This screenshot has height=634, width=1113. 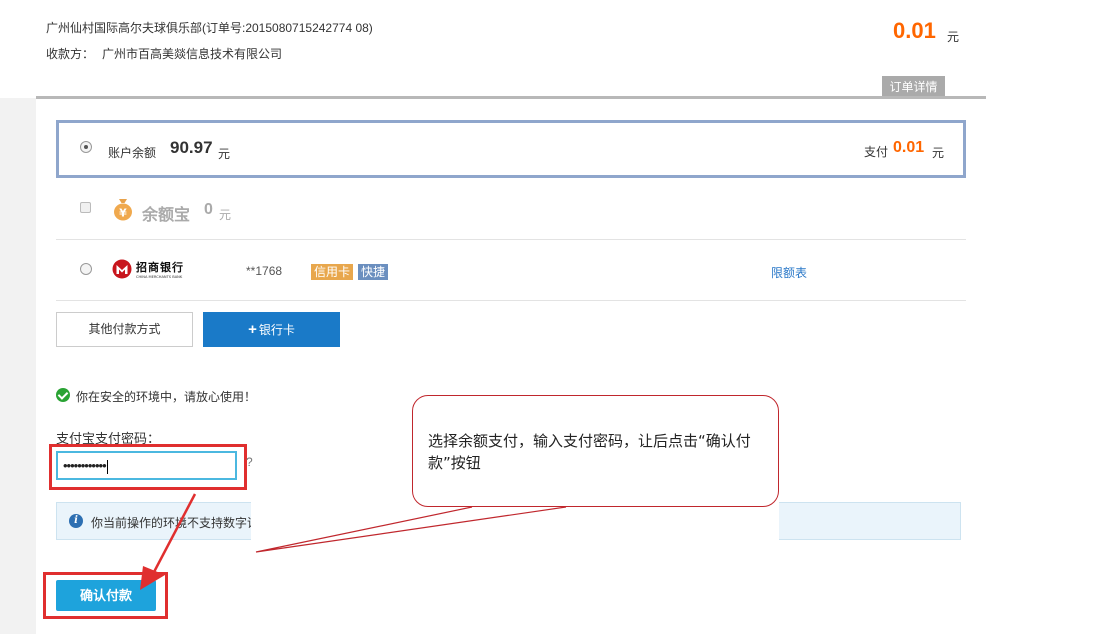 What do you see at coordinates (159, 277) in the screenshot?
I see `bank-subname-logo-text: CHINA MERCHANTS BANK` at bounding box center [159, 277].